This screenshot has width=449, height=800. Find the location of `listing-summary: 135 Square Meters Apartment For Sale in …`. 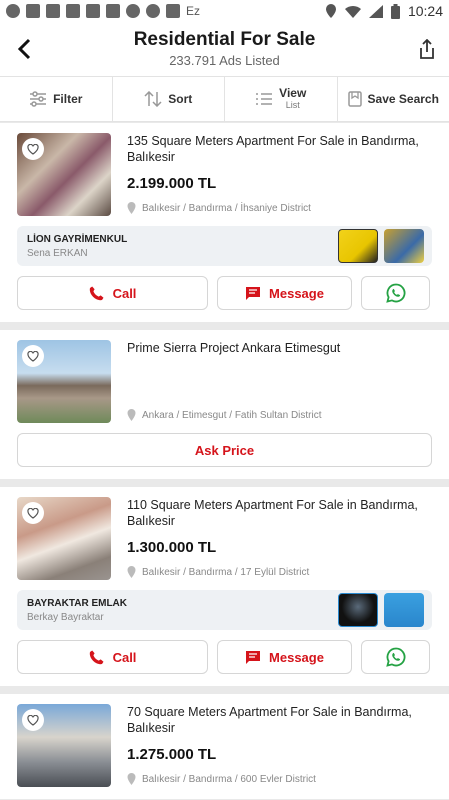

listing-summary: 135 Square Meters Apartment For Sale in … is located at coordinates (224, 174).